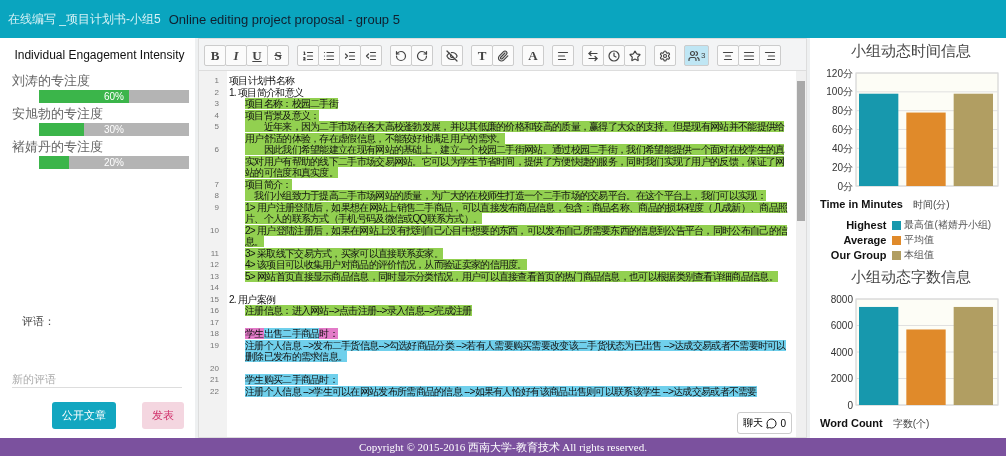  What do you see at coordinates (216, 150) in the screenshot?
I see `line-number: 6` at bounding box center [216, 150].